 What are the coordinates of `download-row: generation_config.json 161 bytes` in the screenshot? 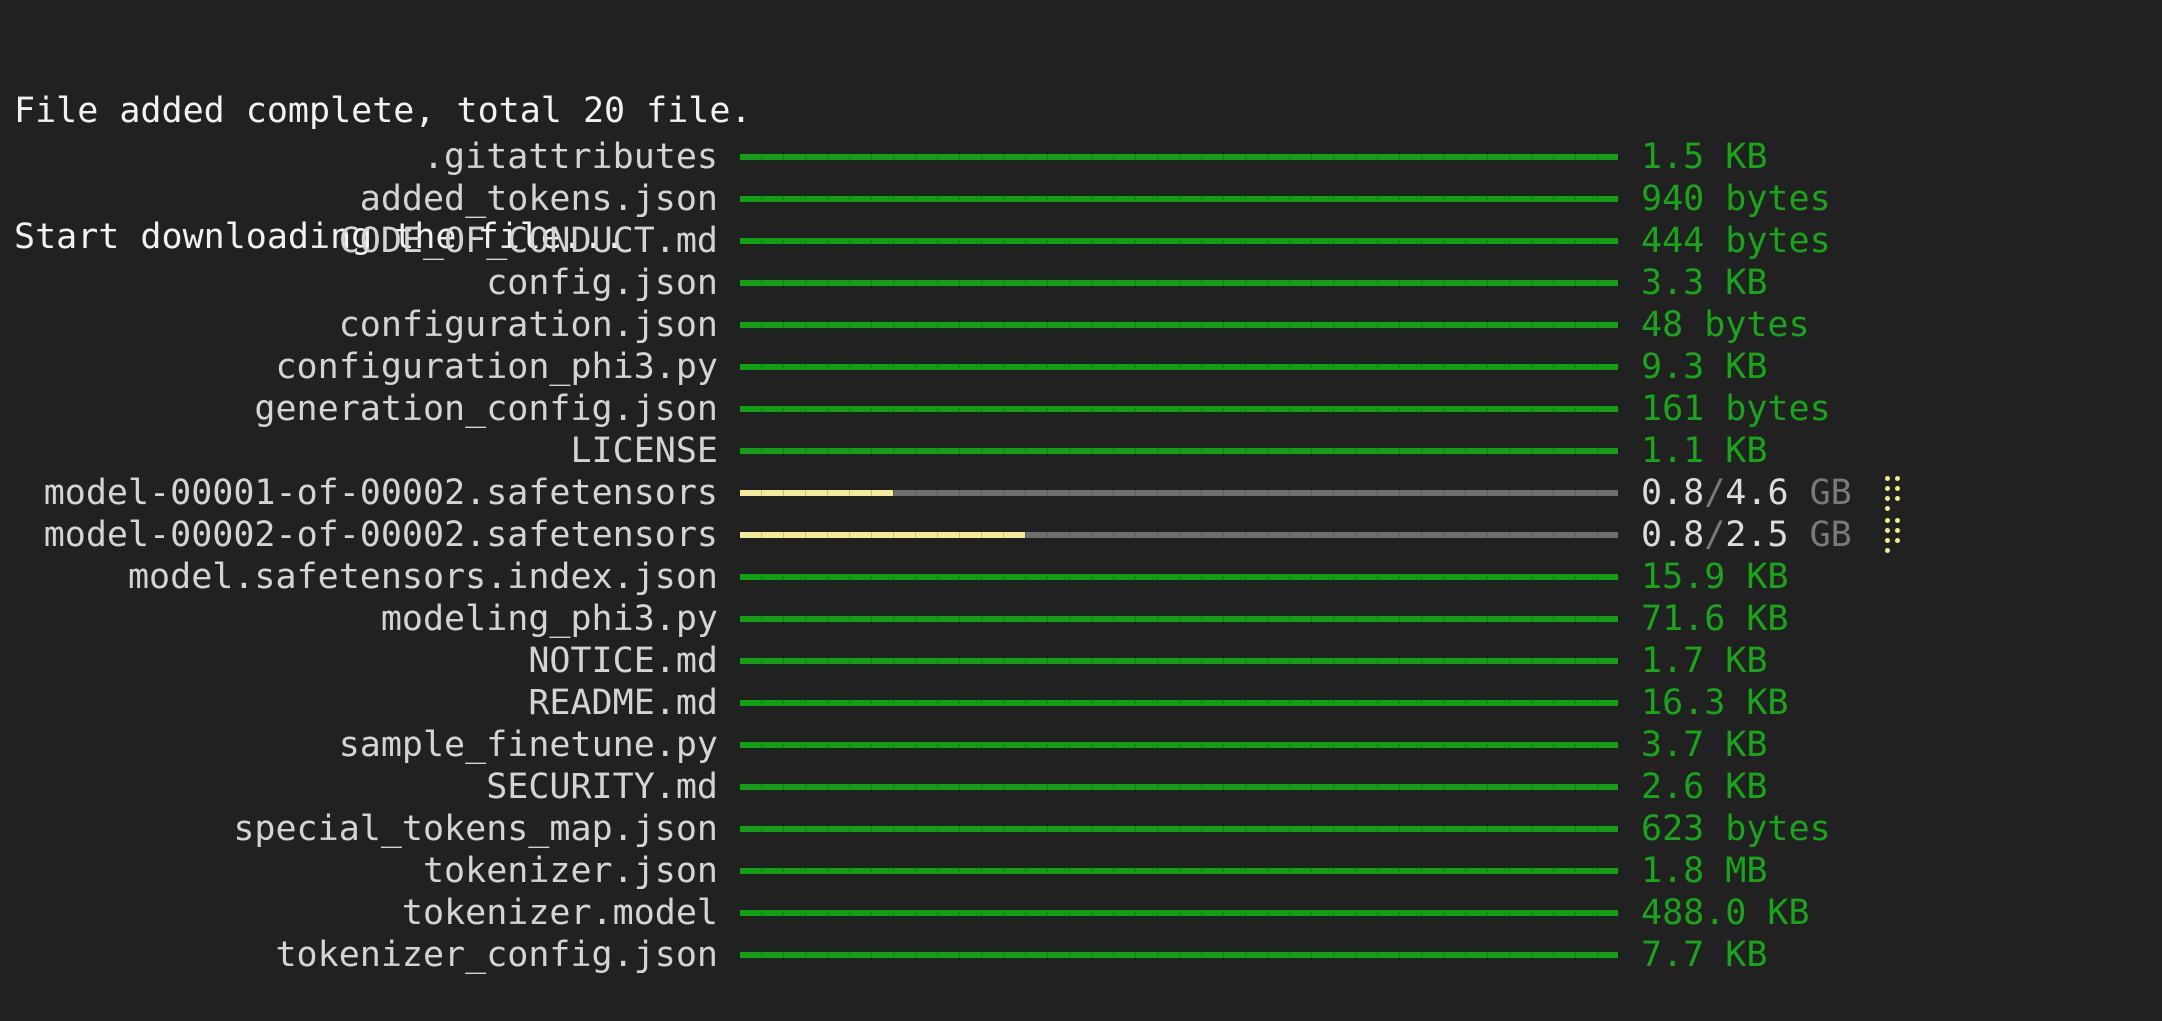 It's located at (915, 409).